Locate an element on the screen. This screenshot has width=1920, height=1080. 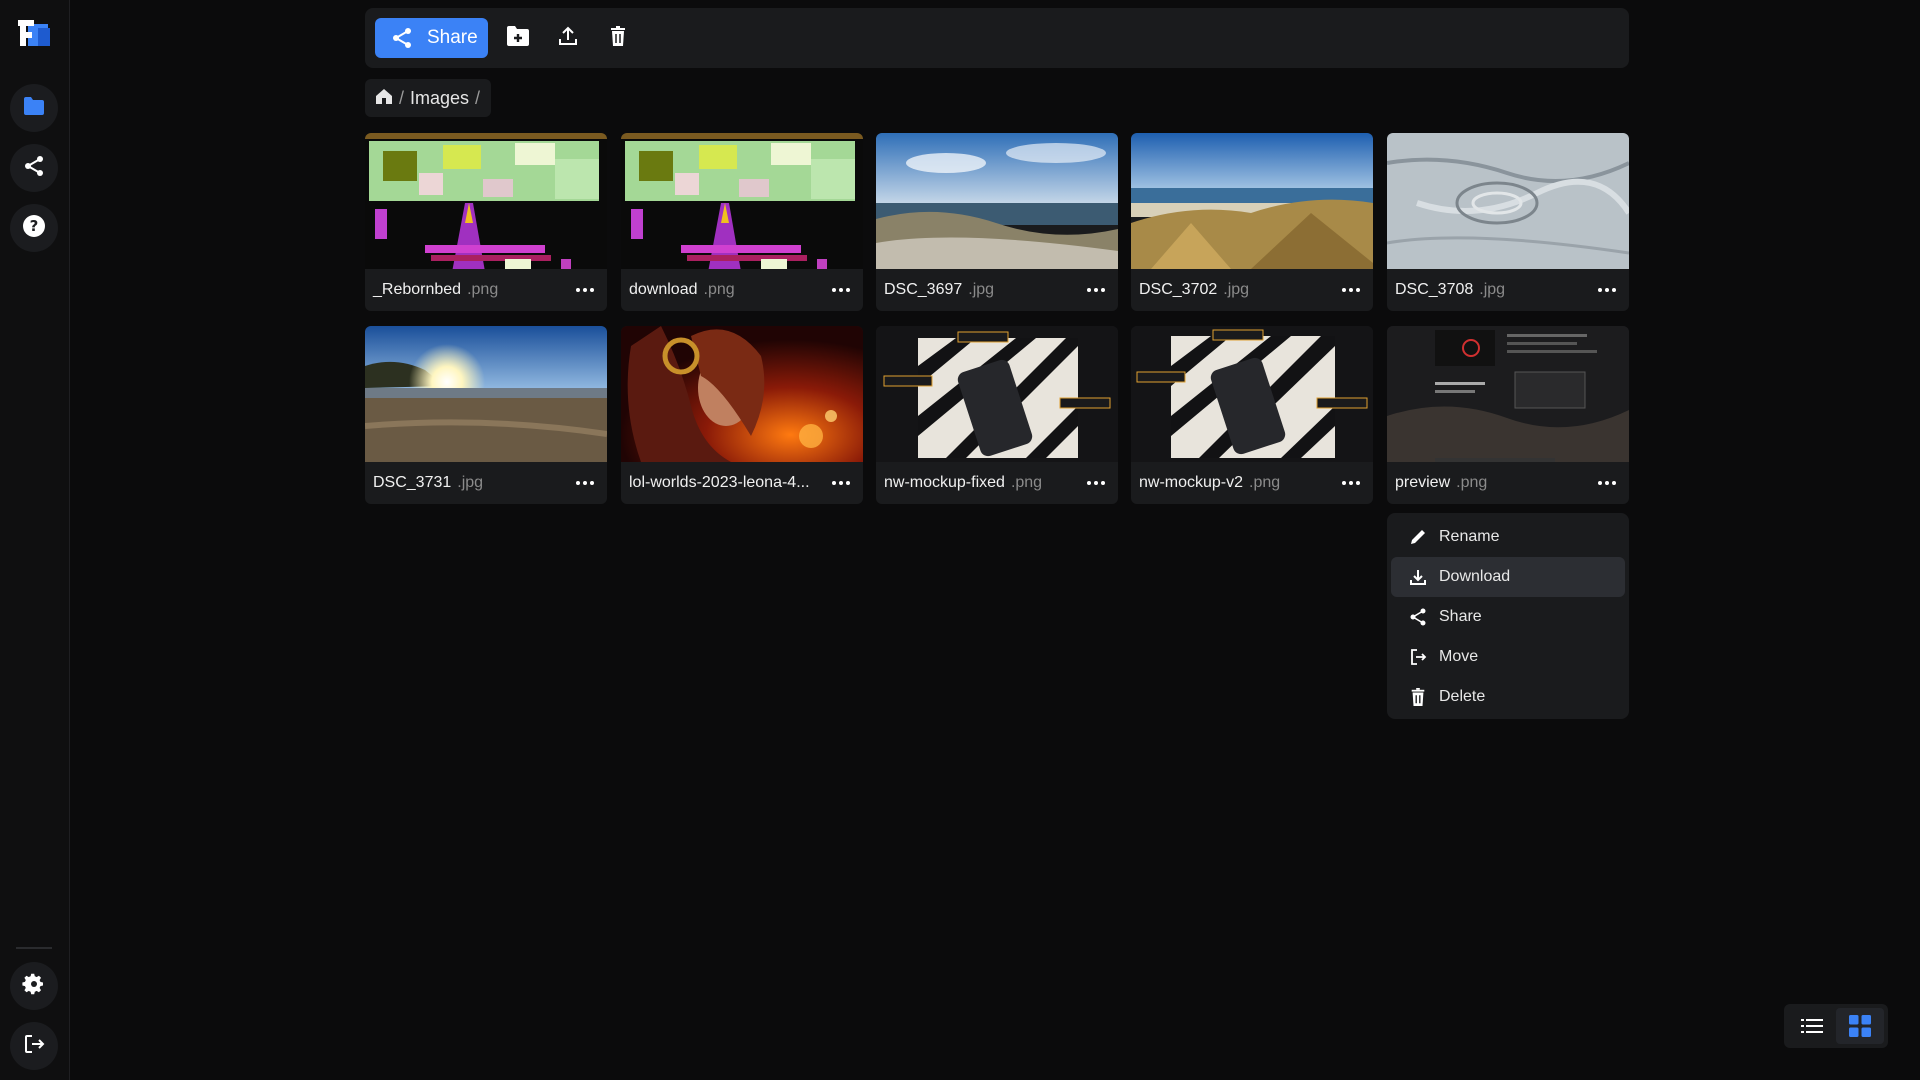
upload-button is located at coordinates (568, 38).